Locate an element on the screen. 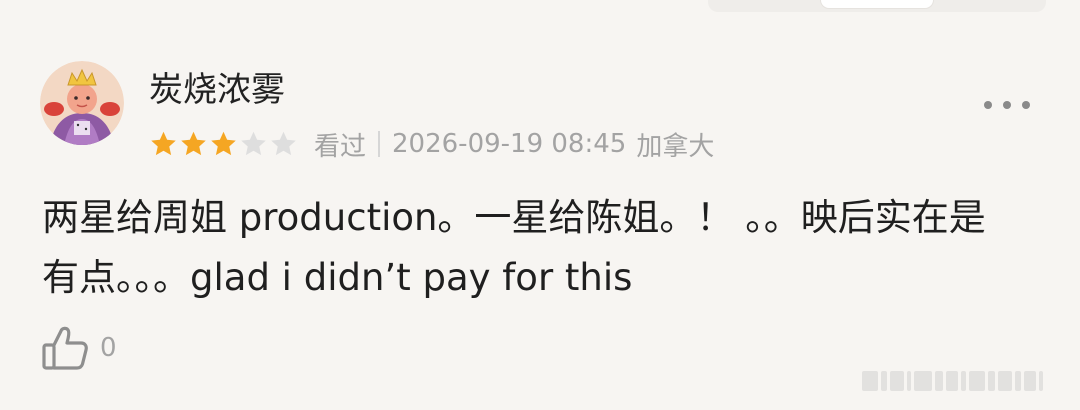  review-datetime: 2026-09-19 08:45 is located at coordinates (509, 144).